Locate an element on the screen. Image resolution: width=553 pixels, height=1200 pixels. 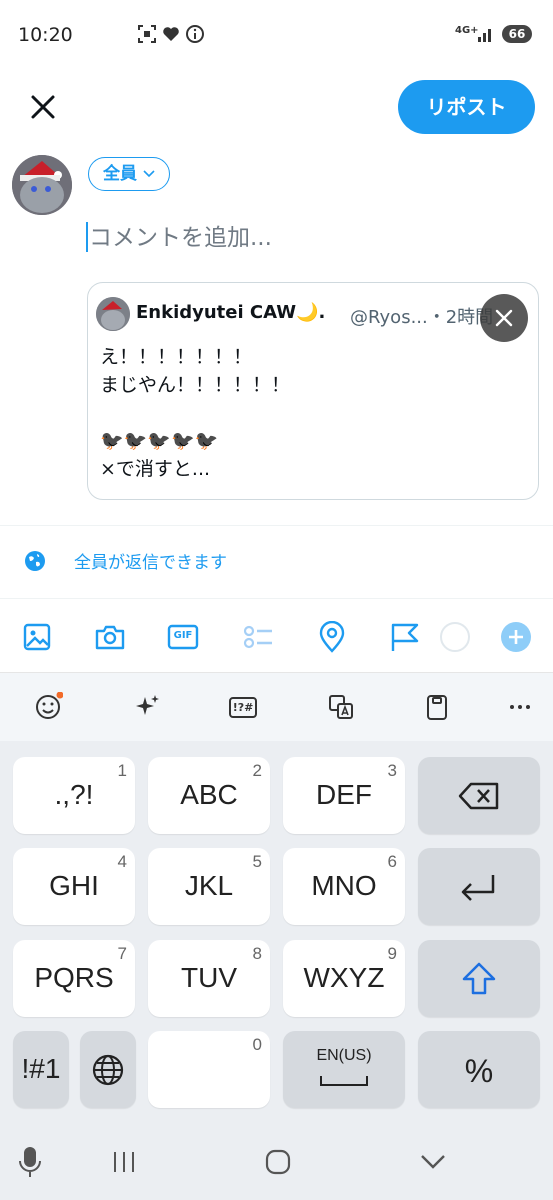
key-number: 9 is located at coordinates (392, 953).